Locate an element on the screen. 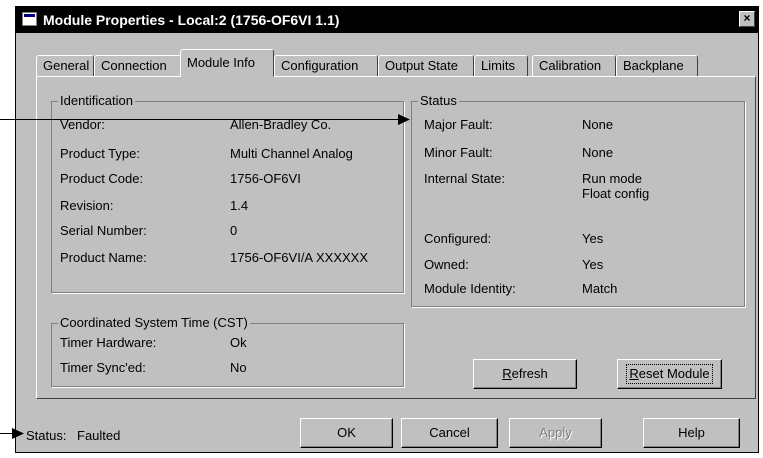 The height and width of the screenshot is (458, 763). refresh-button-label-post: efresh is located at coordinates (529, 373).